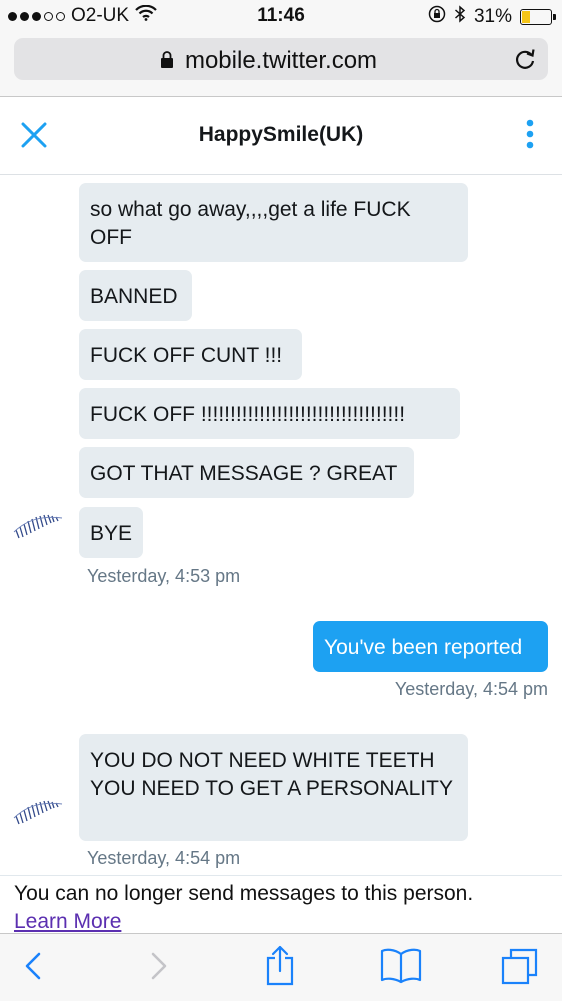 This screenshot has height=1001, width=562. What do you see at coordinates (530, 136) in the screenshot?
I see `more-vertical-icon` at bounding box center [530, 136].